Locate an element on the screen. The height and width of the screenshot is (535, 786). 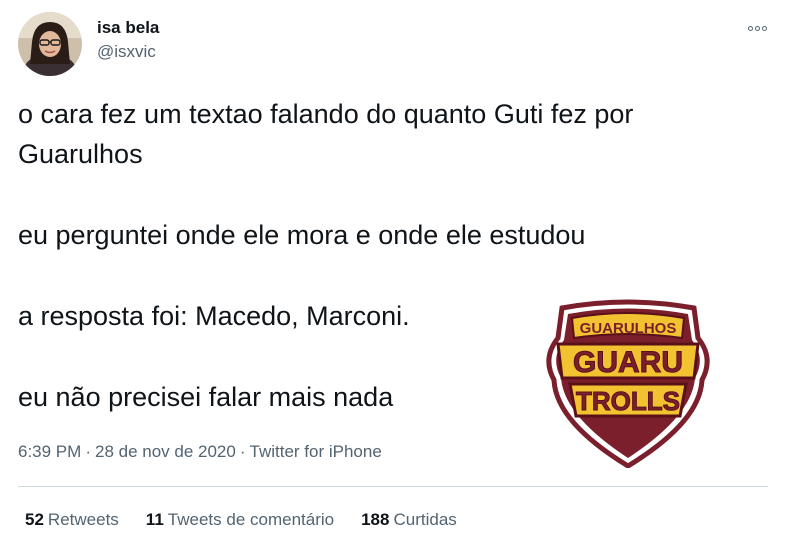
logo-top-text: GUARULHOS is located at coordinates (628, 328).